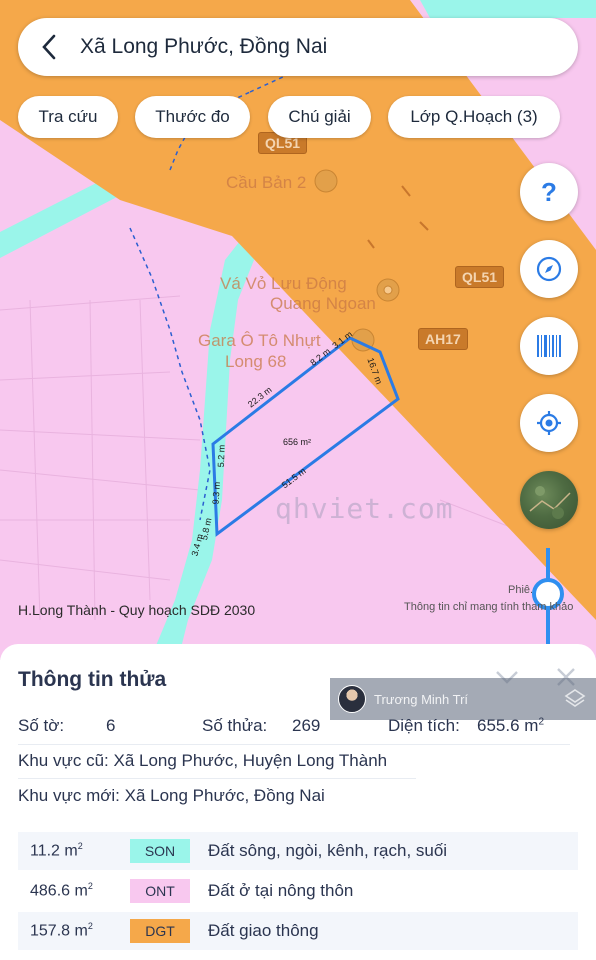 The width and height of the screenshot is (596, 960). I want to click on place-label-garage-2: Long 68, so click(256, 361).